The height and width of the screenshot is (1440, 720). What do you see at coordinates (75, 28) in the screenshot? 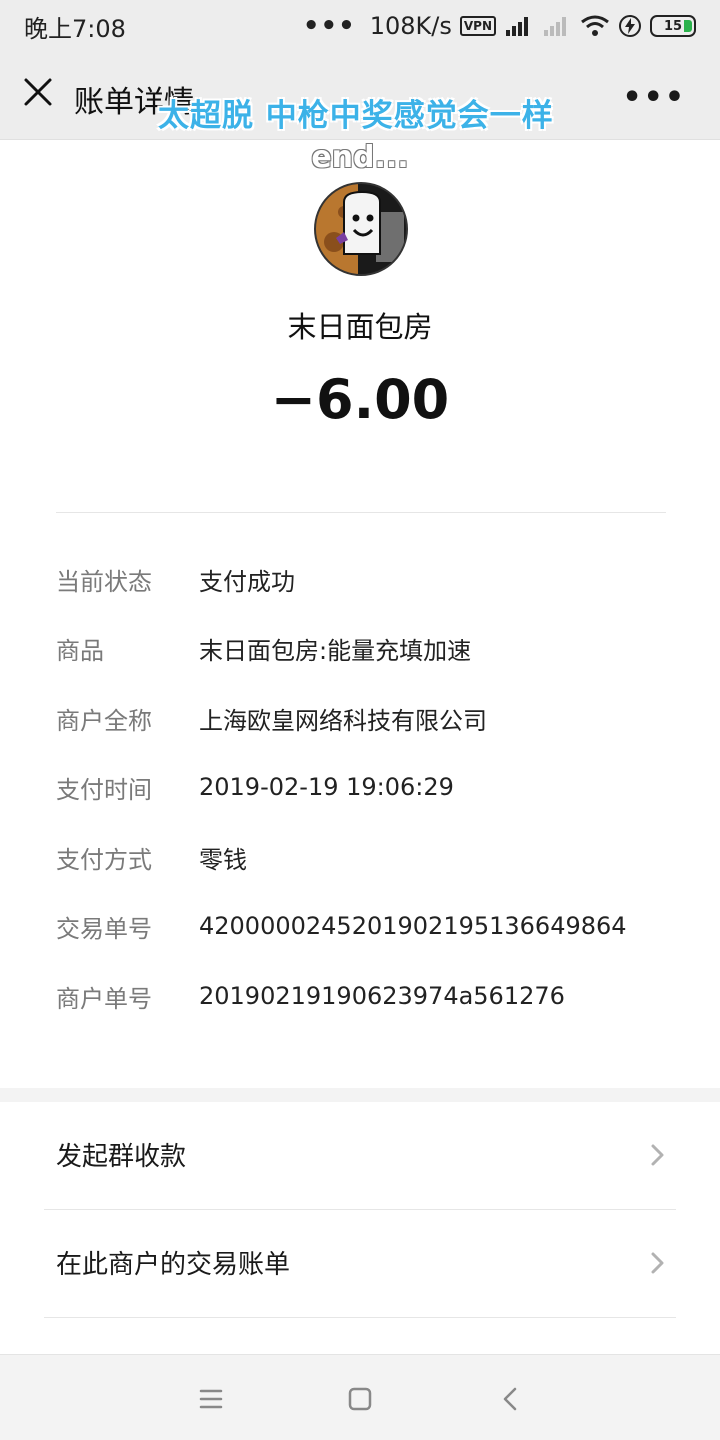
I see `status-time: 晚上7:08` at bounding box center [75, 28].